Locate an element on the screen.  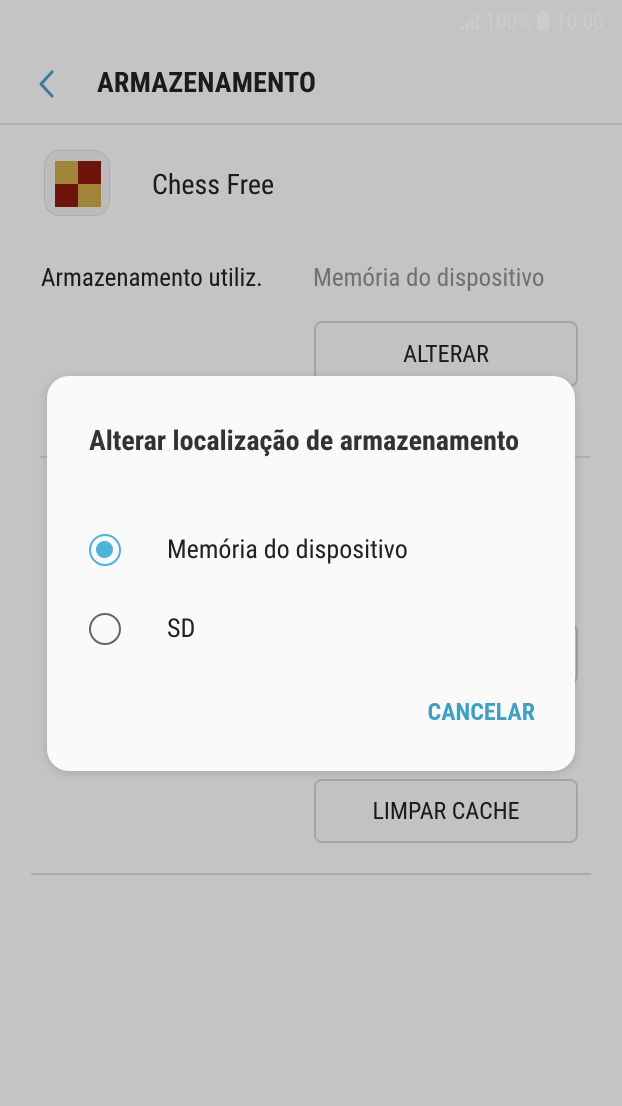
option-device-memory: Memória do dispositivo is located at coordinates (248, 550).